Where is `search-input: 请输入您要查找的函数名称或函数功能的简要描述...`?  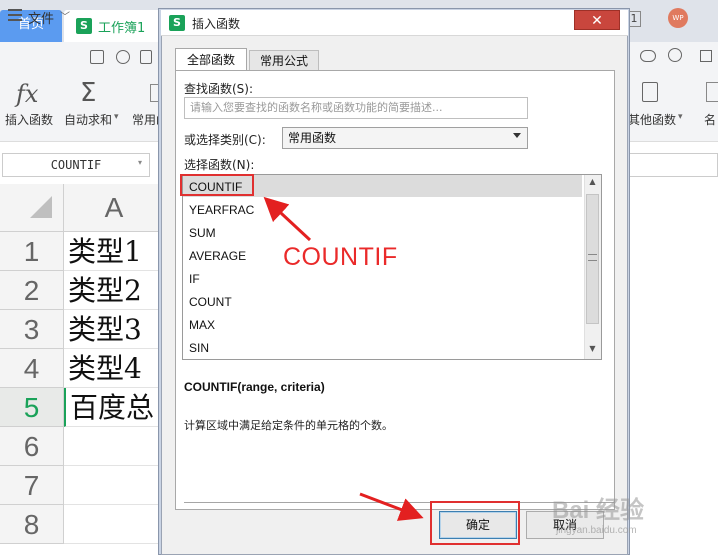 search-input: 请输入您要查找的函数名称或函数功能的简要描述... is located at coordinates (356, 108).